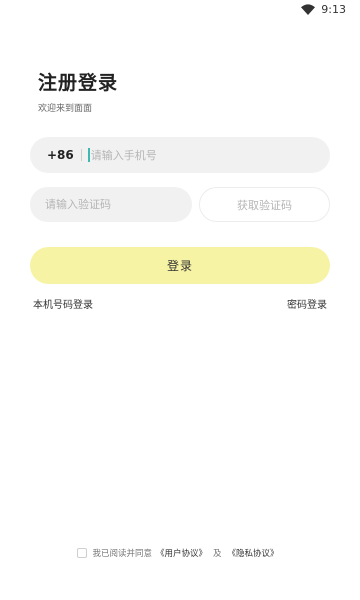 Image resolution: width=360 pixels, height=600 pixels. I want to click on text-caret, so click(88, 155).